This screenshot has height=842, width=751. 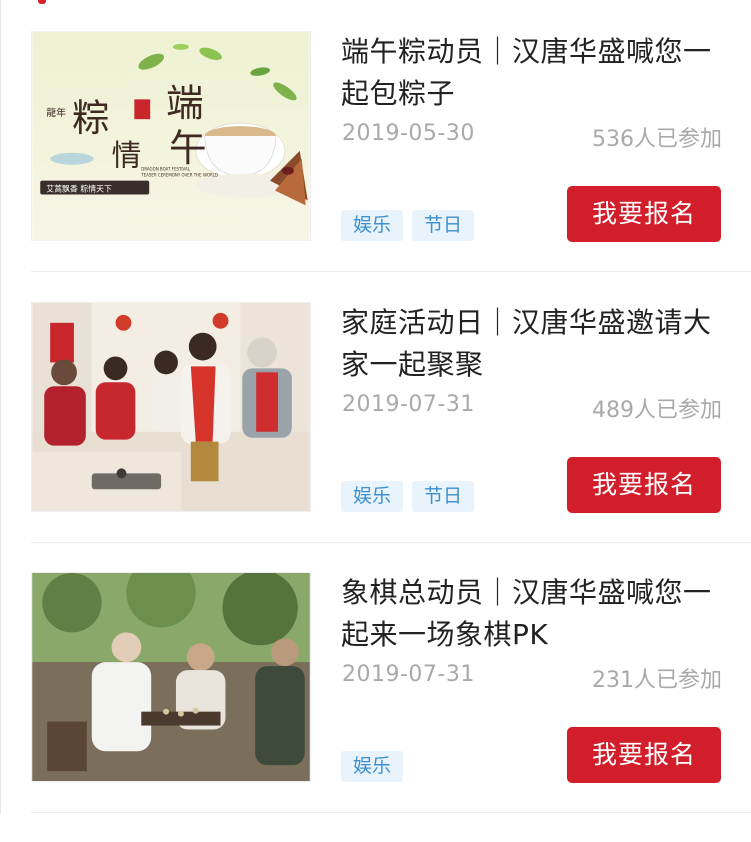 I want to click on image-small-text: 龍年, so click(x=56, y=112).